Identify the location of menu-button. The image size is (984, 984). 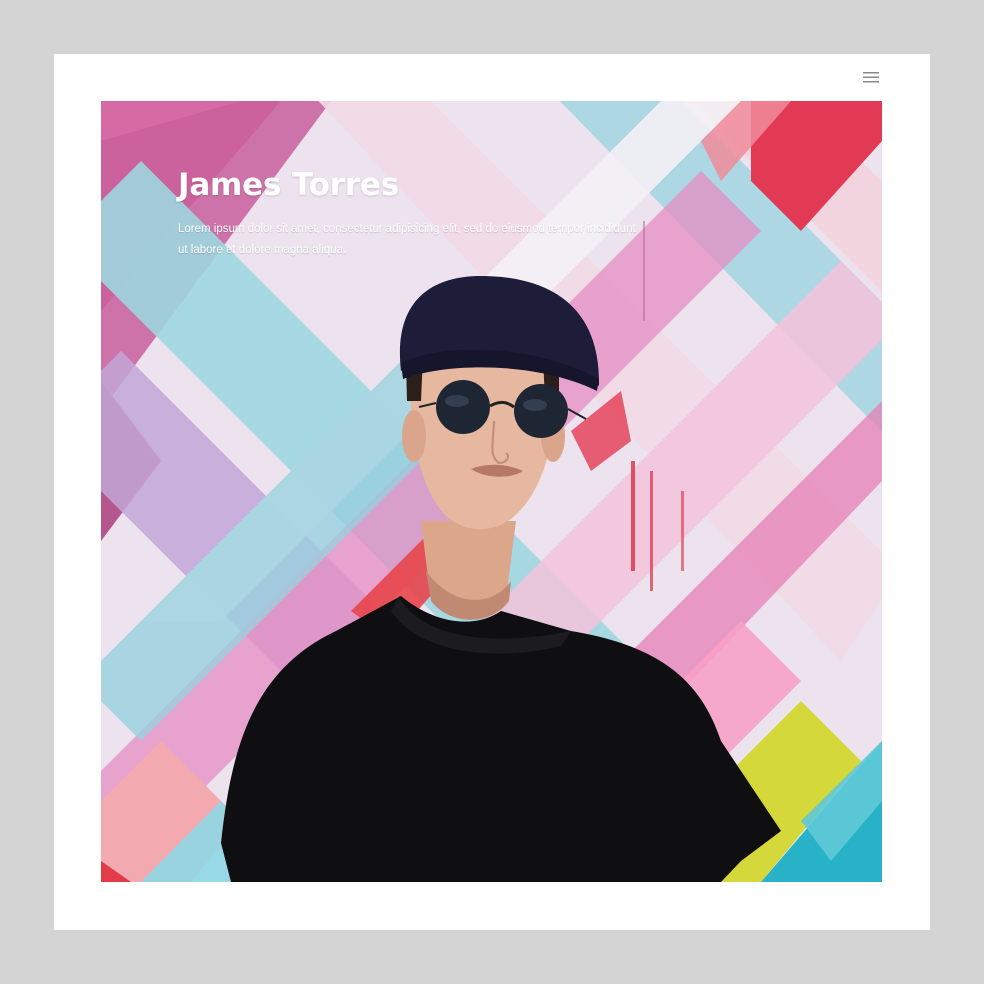
(871, 77).